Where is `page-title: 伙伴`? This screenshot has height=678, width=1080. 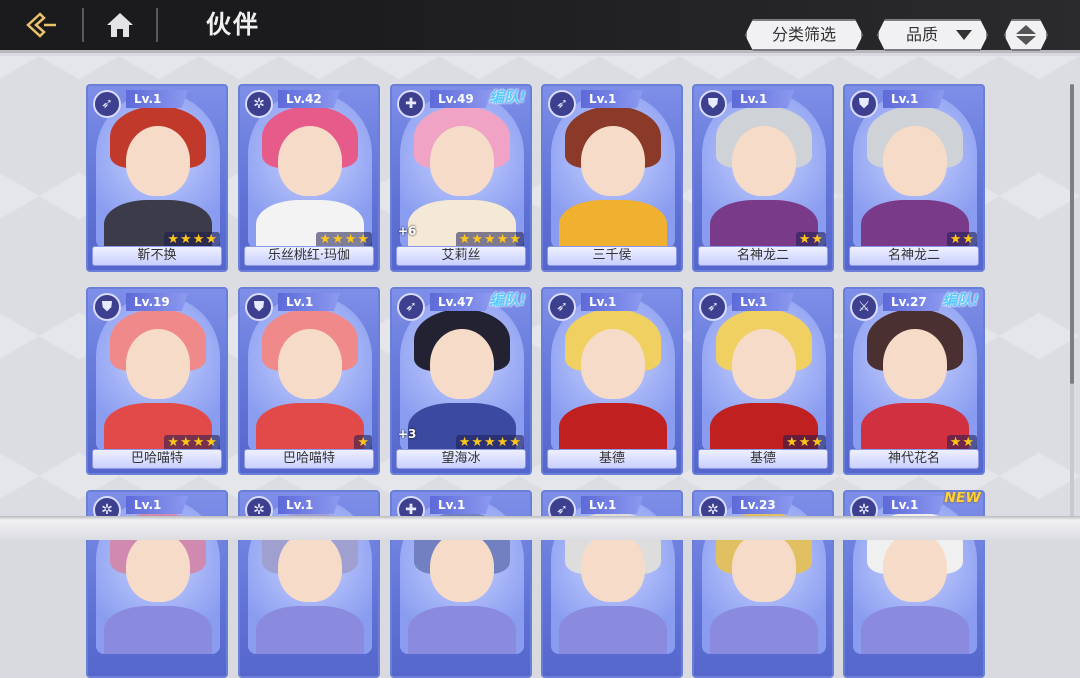 page-title: 伙伴 is located at coordinates (233, 24).